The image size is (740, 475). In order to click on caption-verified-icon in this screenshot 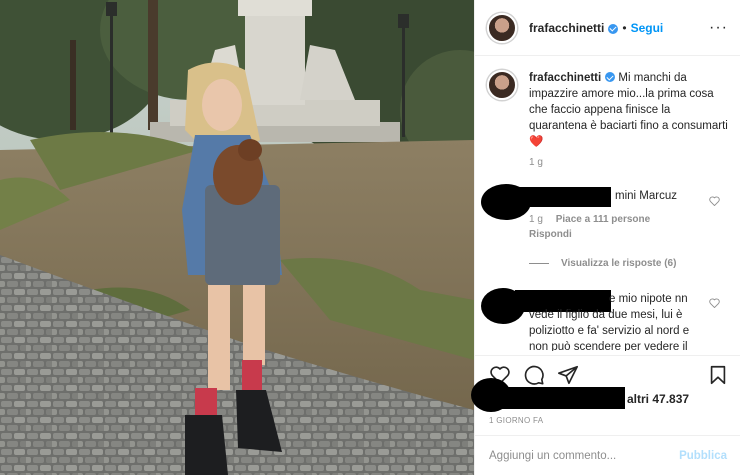, I will do `click(610, 77)`.